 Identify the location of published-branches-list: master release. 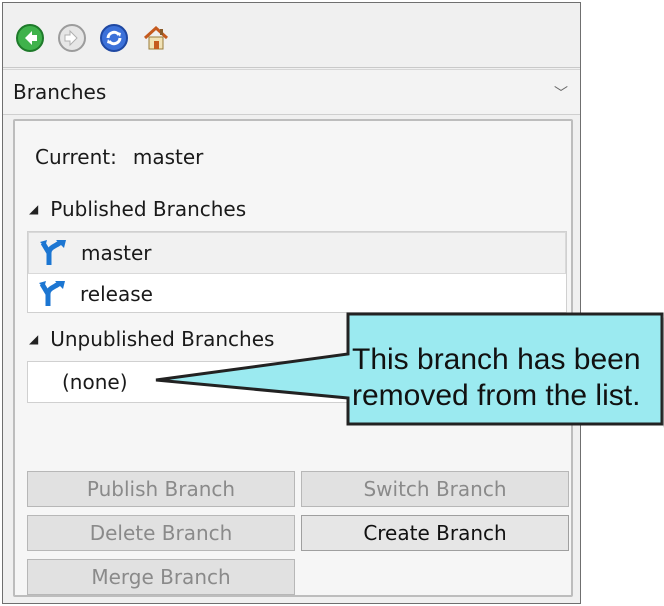
(297, 272).